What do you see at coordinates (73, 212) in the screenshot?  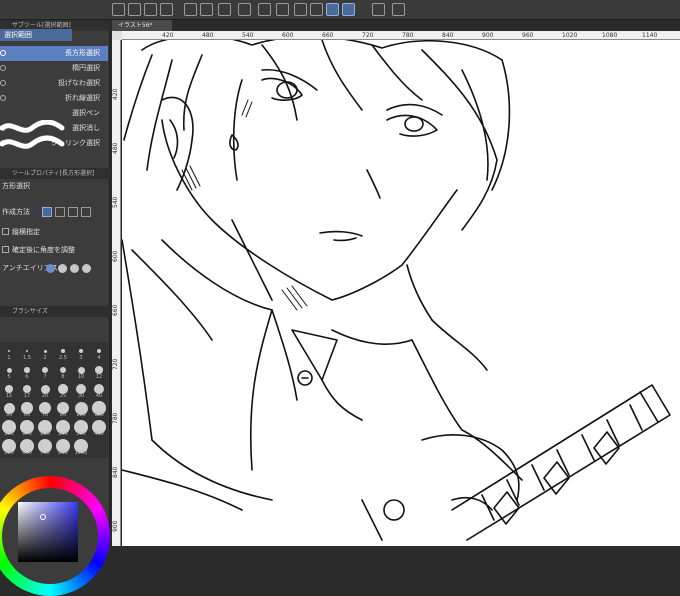 I see `mode-subtract-icon` at bounding box center [73, 212].